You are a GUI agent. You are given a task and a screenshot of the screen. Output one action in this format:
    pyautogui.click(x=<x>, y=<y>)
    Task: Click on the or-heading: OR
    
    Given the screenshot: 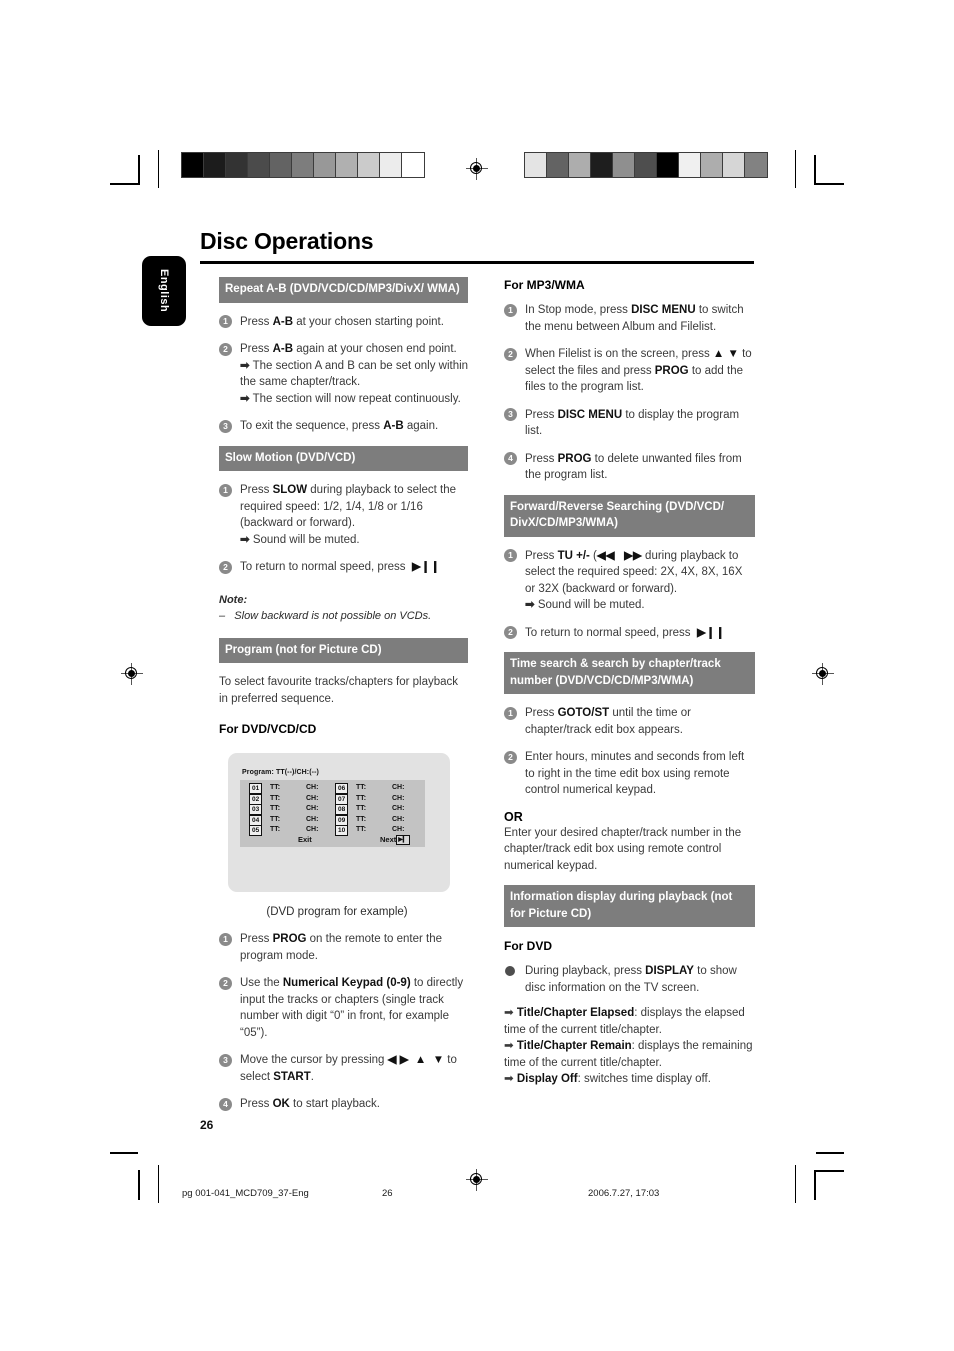 What is the action you would take?
    pyautogui.click(x=513, y=816)
    